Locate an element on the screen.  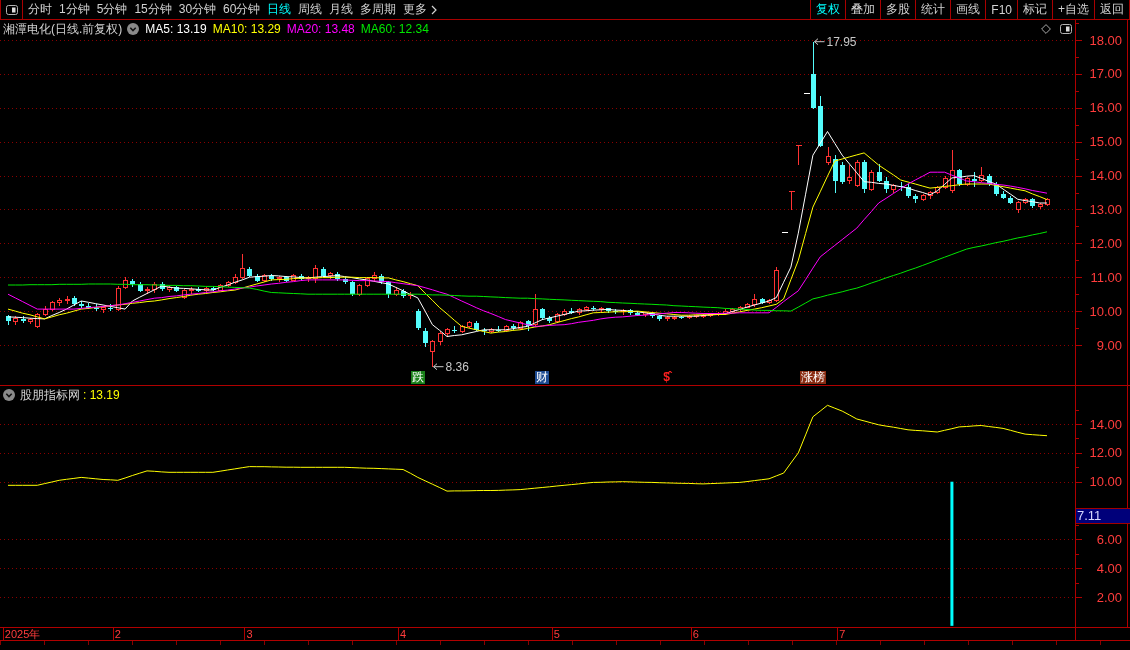
date-label: 2025年 is located at coordinates (22, 634).